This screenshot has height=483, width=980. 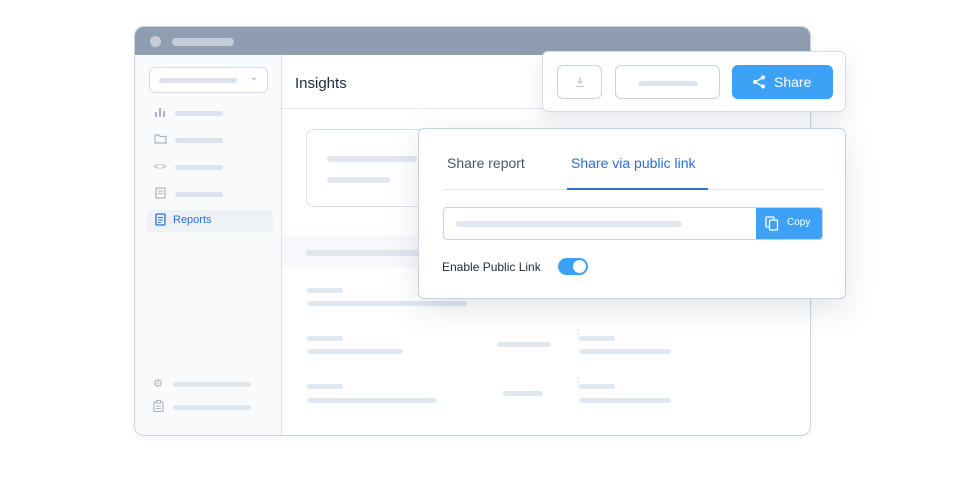 I want to click on bar-chart-icon, so click(x=160, y=113).